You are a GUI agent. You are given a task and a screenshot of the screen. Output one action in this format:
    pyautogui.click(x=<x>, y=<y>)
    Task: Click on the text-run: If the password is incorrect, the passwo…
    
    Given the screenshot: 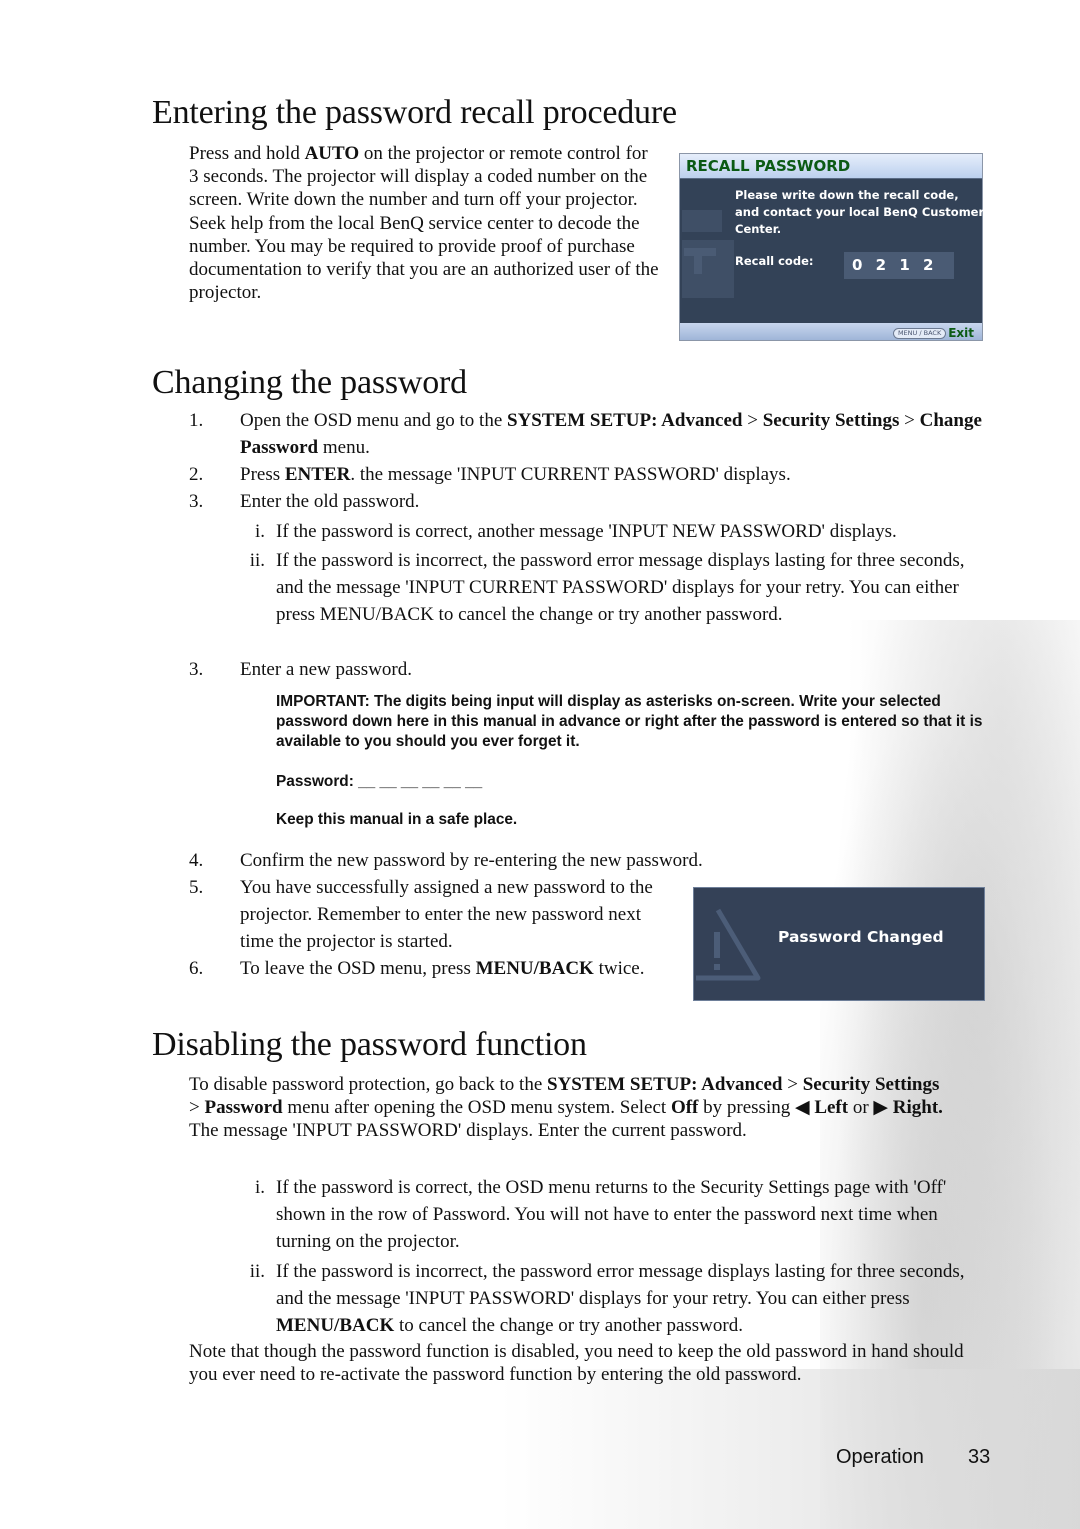 What is the action you would take?
    pyautogui.click(x=620, y=1285)
    